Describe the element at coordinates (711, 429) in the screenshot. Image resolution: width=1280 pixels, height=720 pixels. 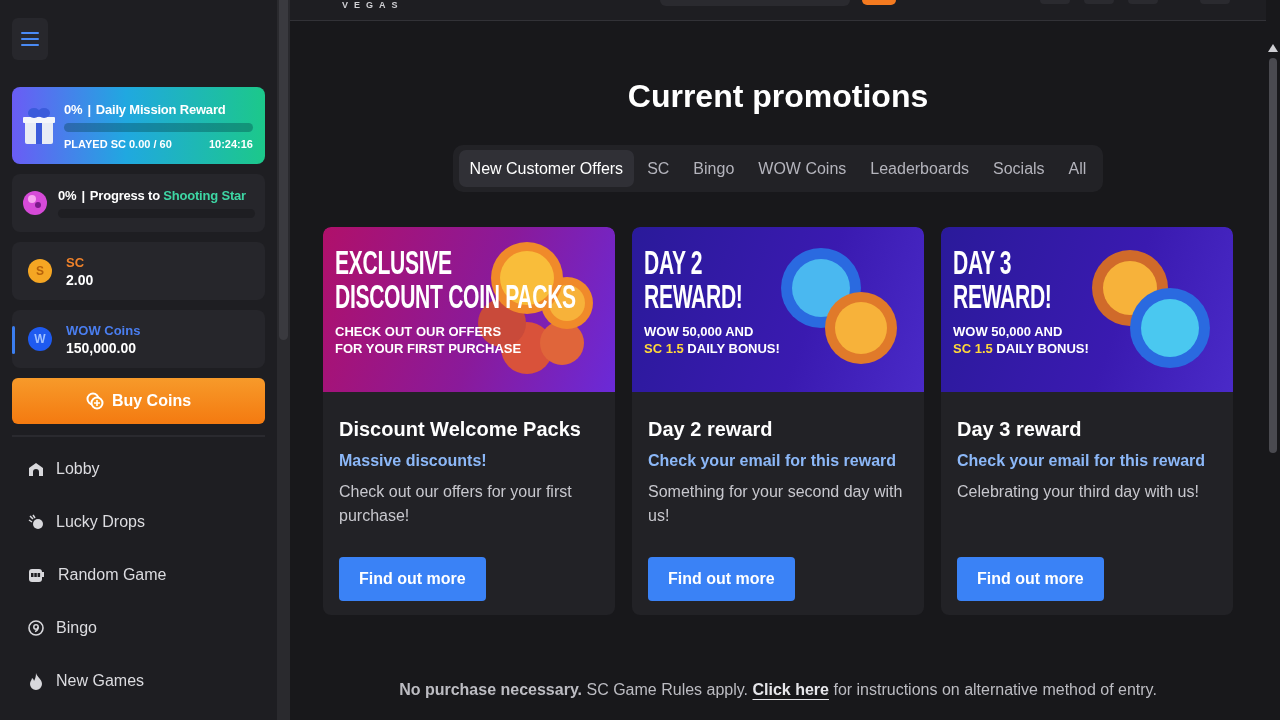
I see `card-title: Day 2 reward` at that location.